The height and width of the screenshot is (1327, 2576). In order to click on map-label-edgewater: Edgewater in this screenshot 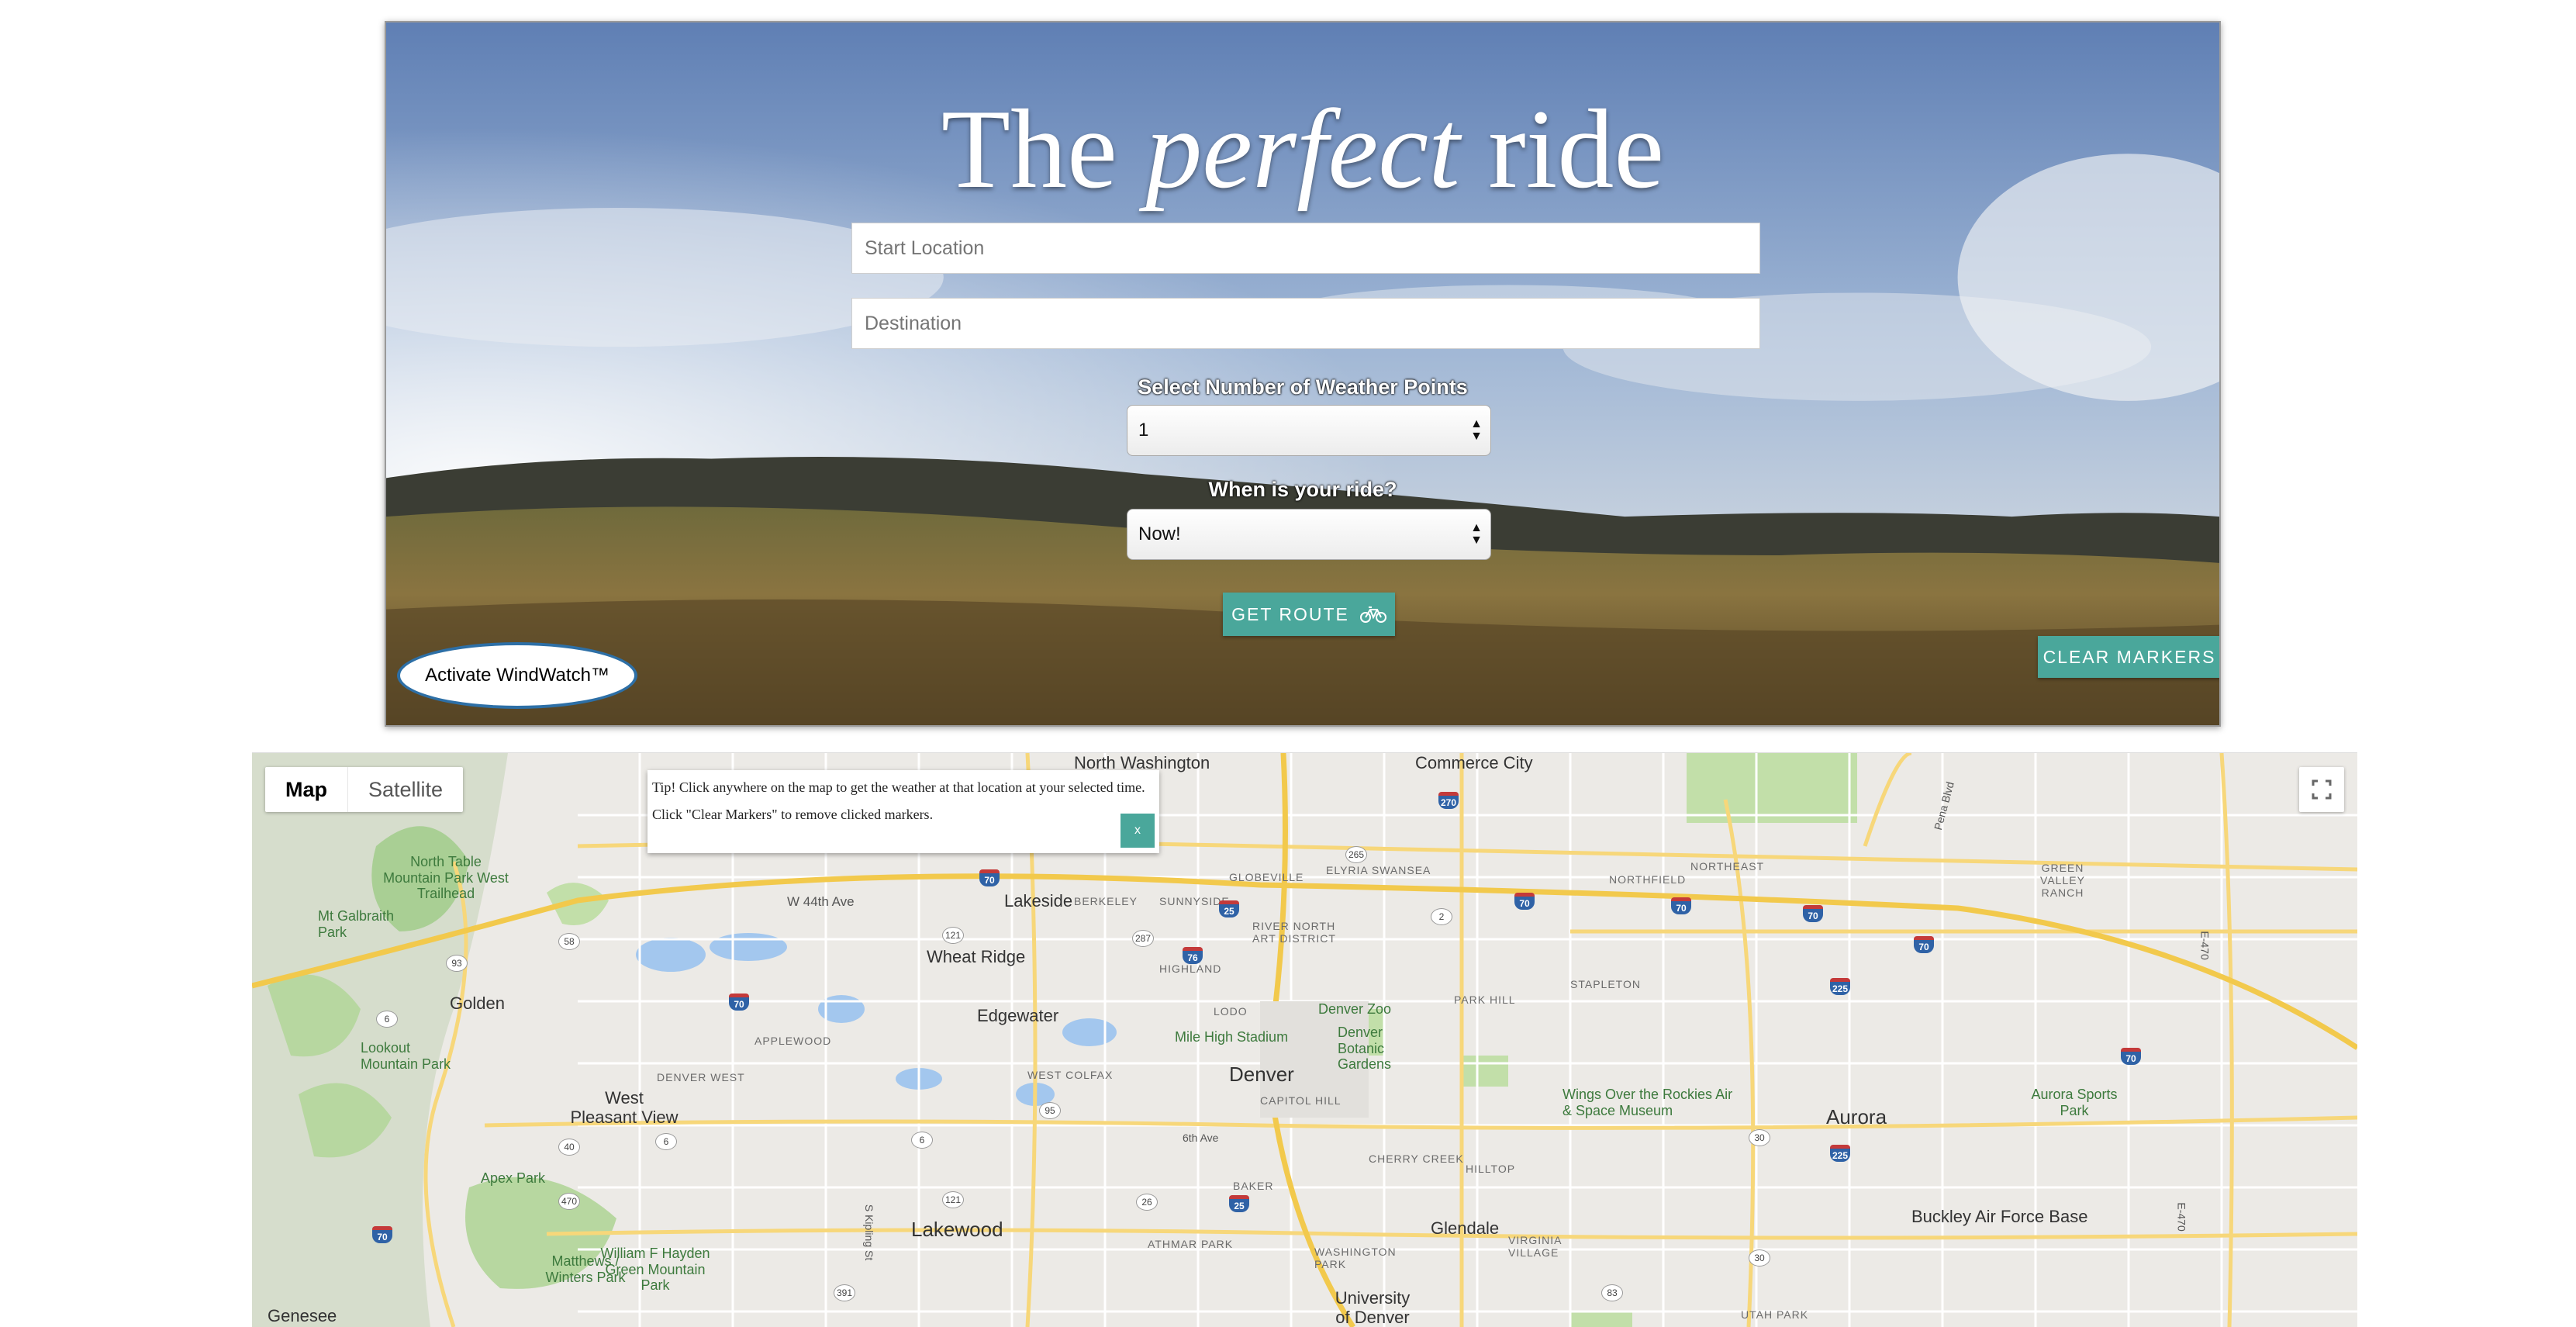, I will do `click(1018, 1015)`.